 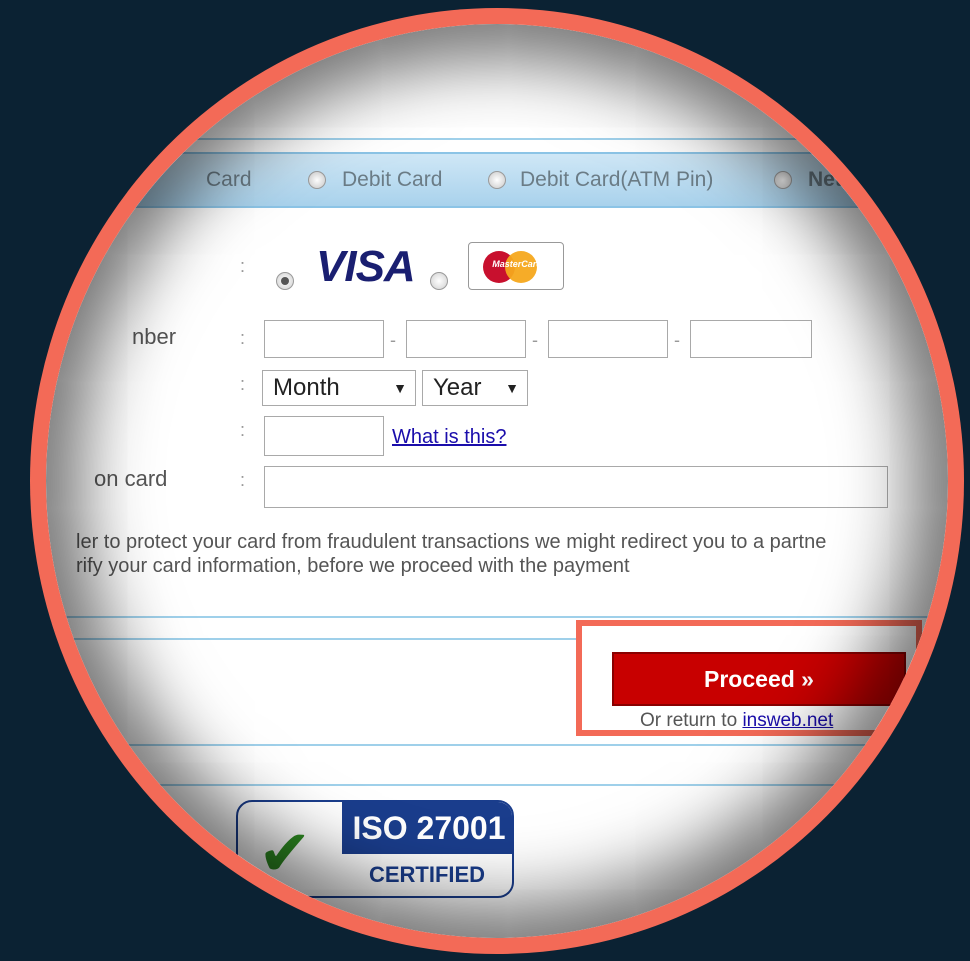 I want to click on tab-net-banking: Net B, so click(x=835, y=180).